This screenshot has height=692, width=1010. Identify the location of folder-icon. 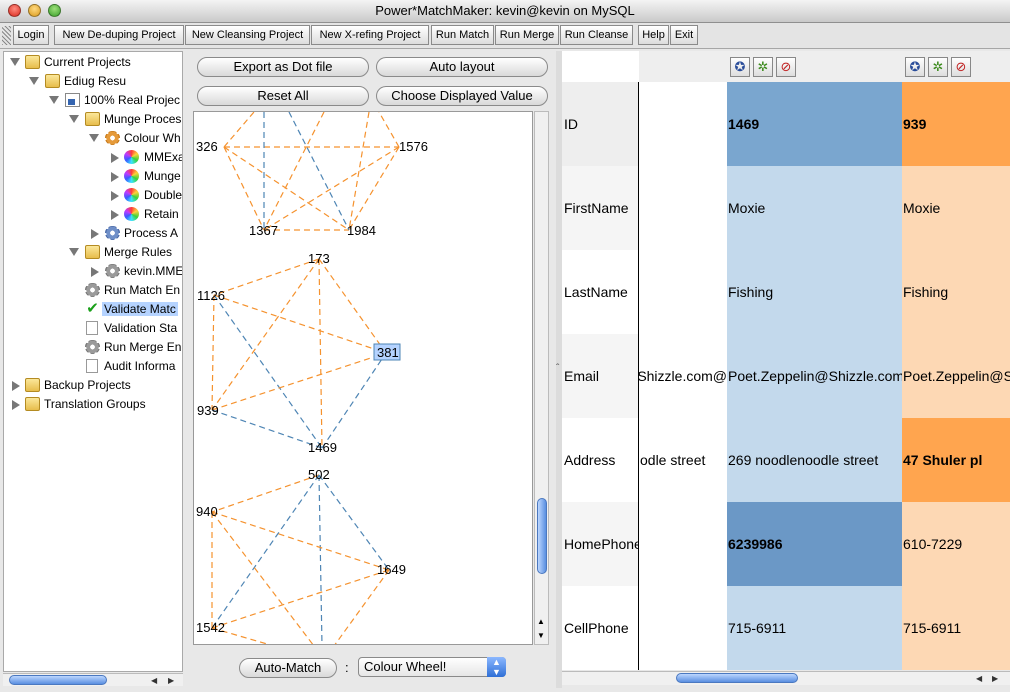
(52, 81).